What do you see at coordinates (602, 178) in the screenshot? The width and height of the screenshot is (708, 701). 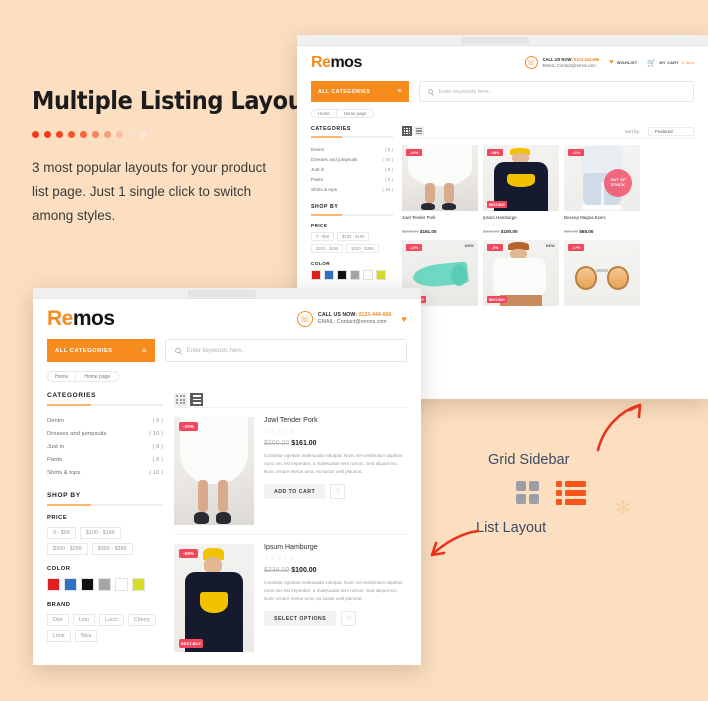 I see `product-image: -11% OUT OF STOCK` at bounding box center [602, 178].